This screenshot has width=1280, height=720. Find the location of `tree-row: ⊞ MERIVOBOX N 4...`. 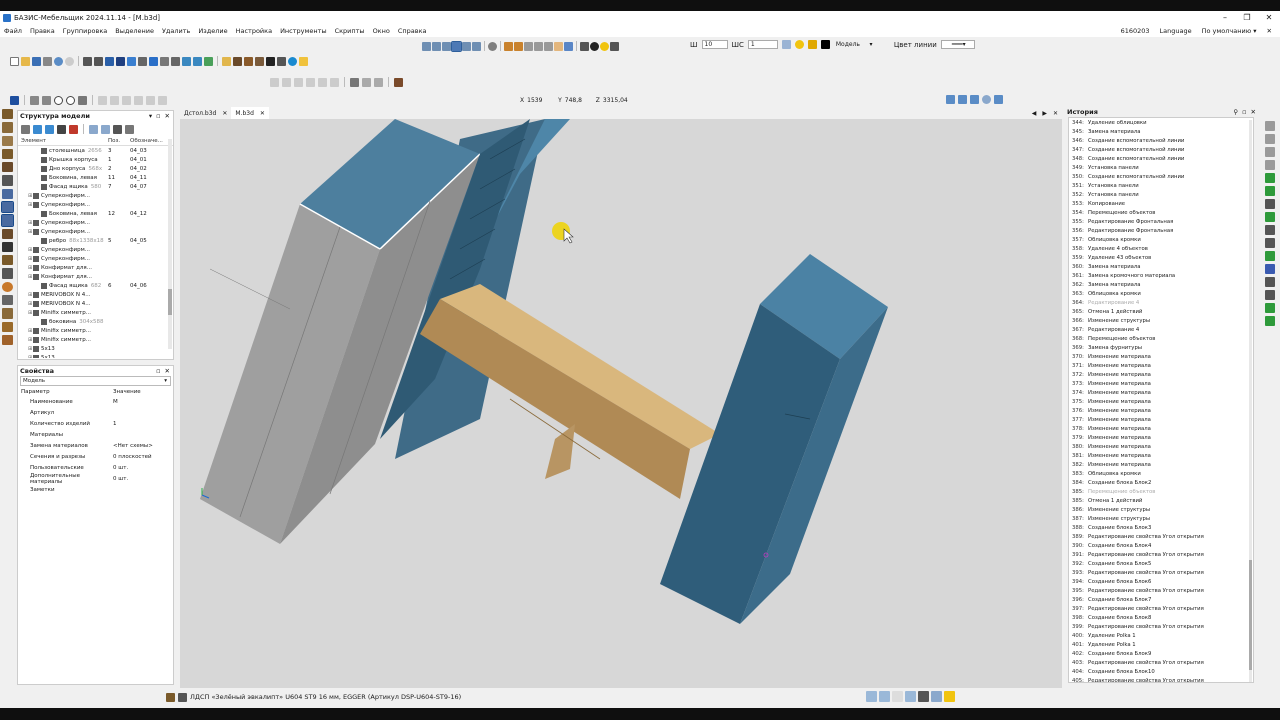

tree-row: ⊞ MERIVOBOX N 4... is located at coordinates (95, 303).